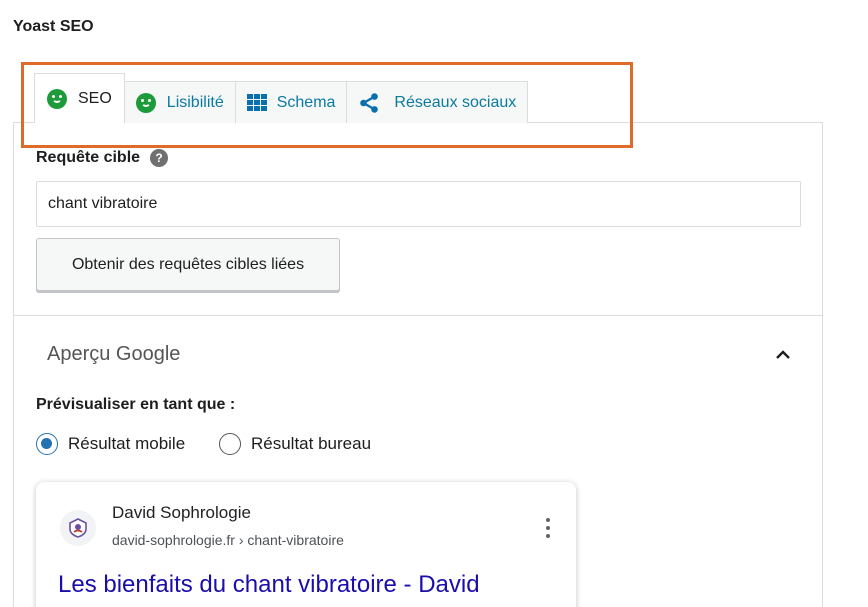 This screenshot has width=868, height=607. I want to click on serp-site-name: David Sophrologie, so click(181, 512).